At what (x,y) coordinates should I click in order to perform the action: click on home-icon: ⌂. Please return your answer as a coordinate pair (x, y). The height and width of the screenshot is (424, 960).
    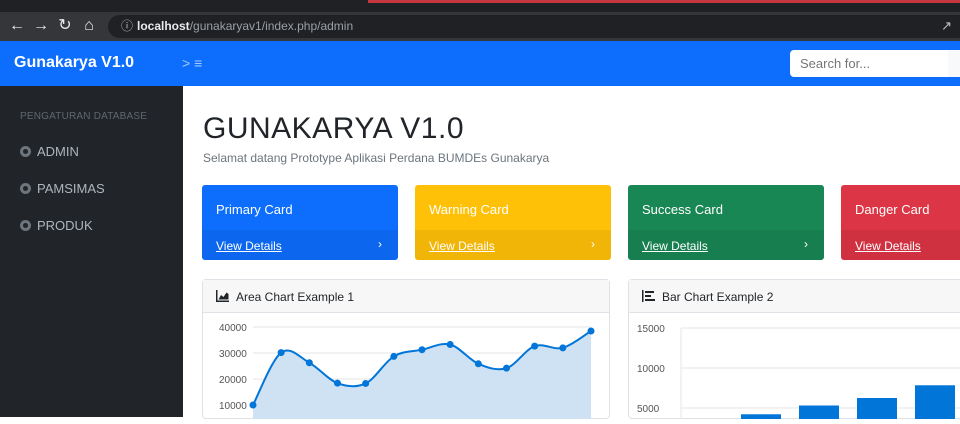
    Looking at the image, I should click on (89, 26).